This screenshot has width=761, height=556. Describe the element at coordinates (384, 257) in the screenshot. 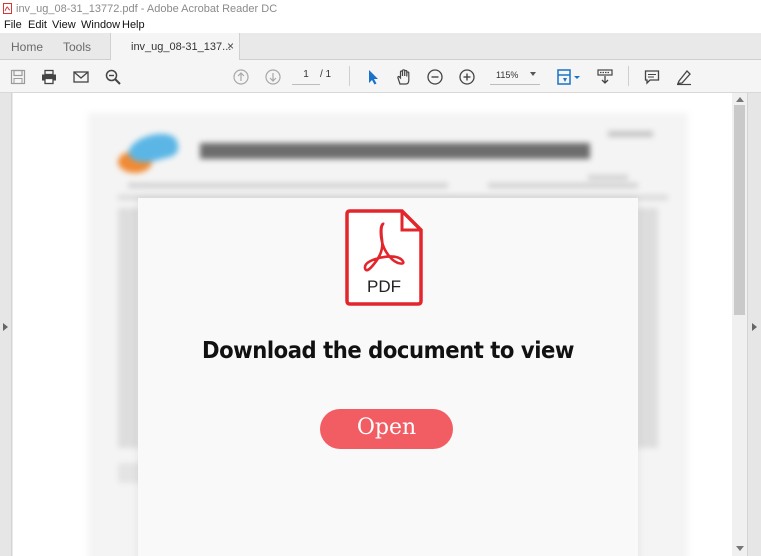

I see `pdf-file-icon: PDF` at that location.